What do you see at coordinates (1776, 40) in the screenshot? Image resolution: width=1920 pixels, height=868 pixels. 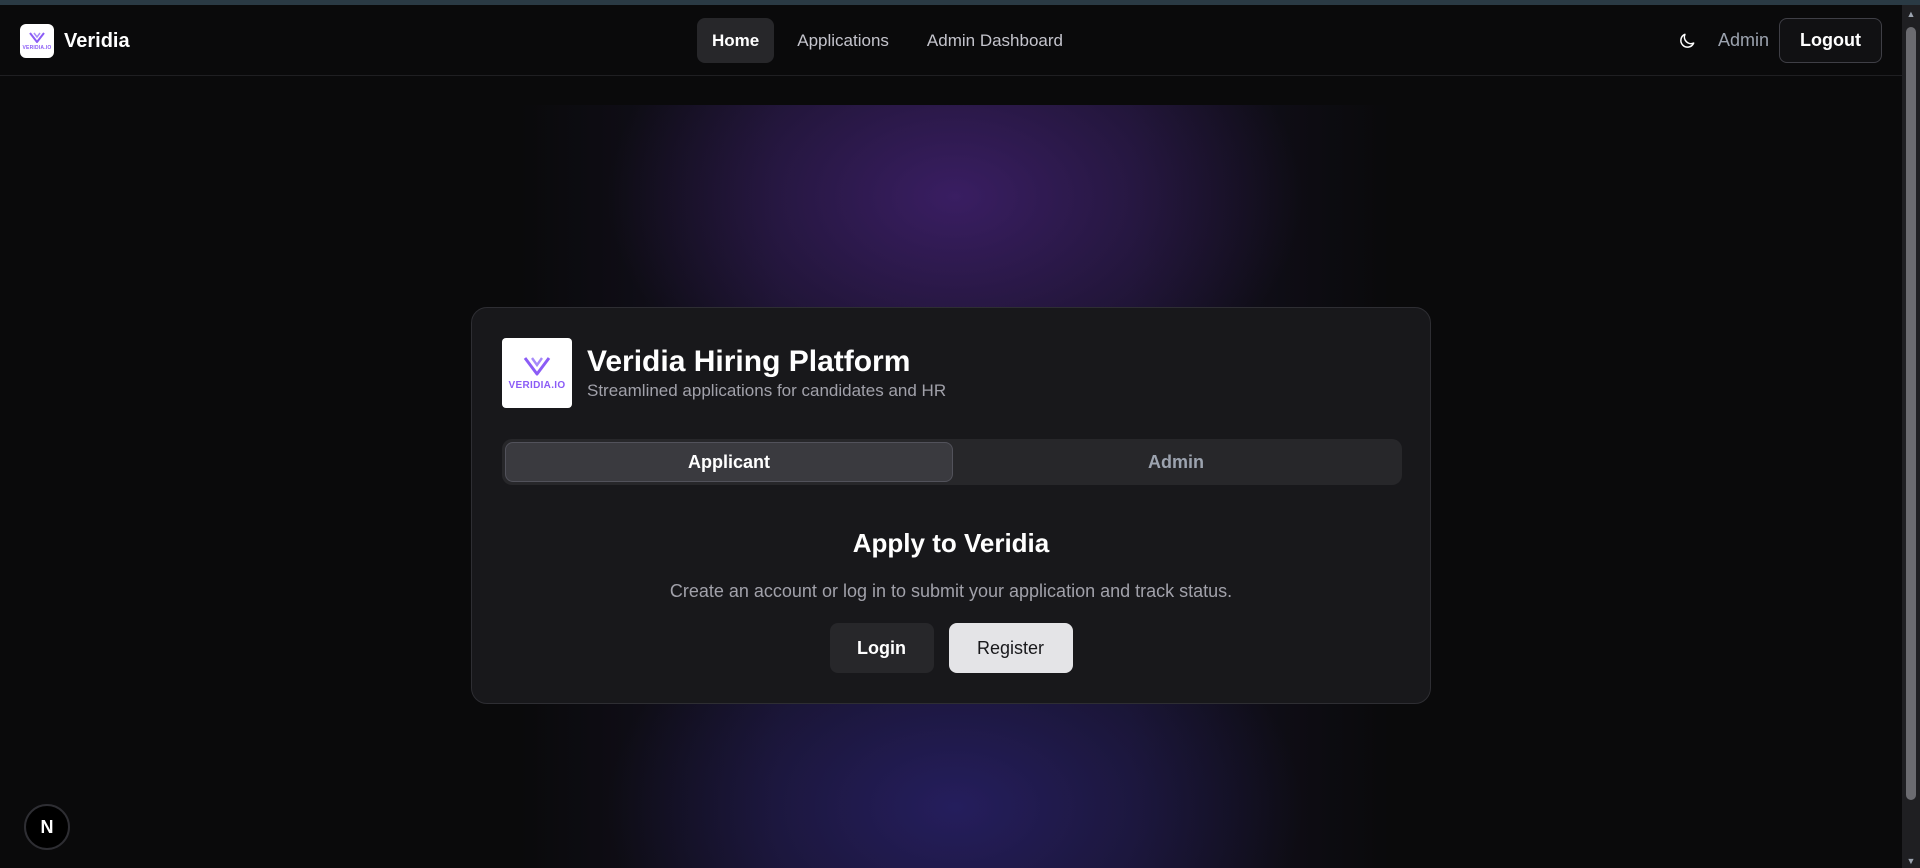 I see `header-actions: Admin Logout` at bounding box center [1776, 40].